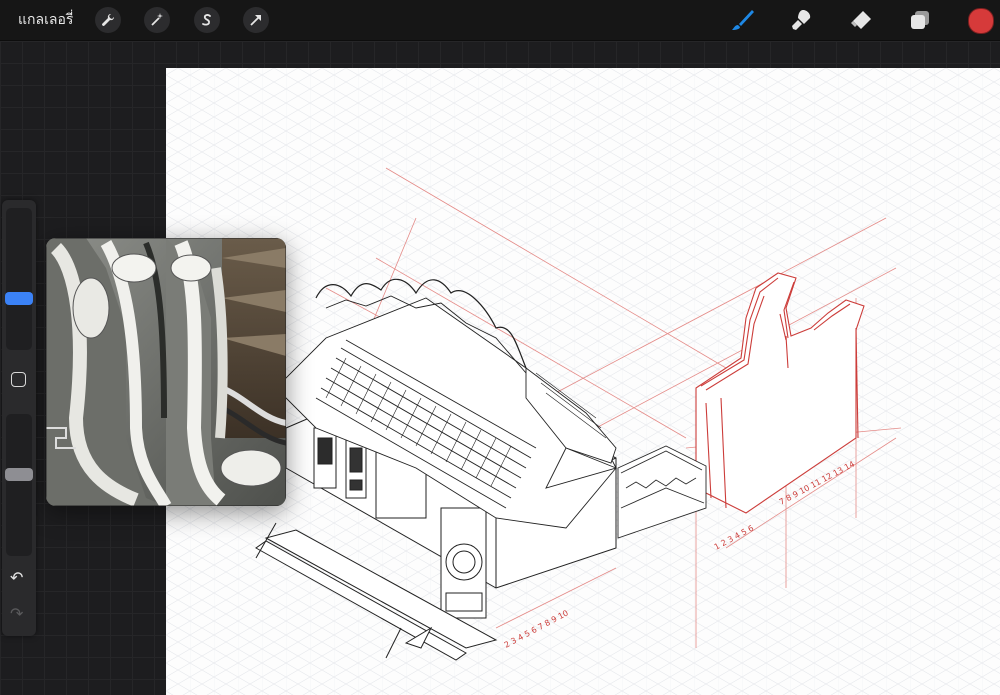 This screenshot has width=1000, height=695. I want to click on adjustments-button, so click(157, 20).